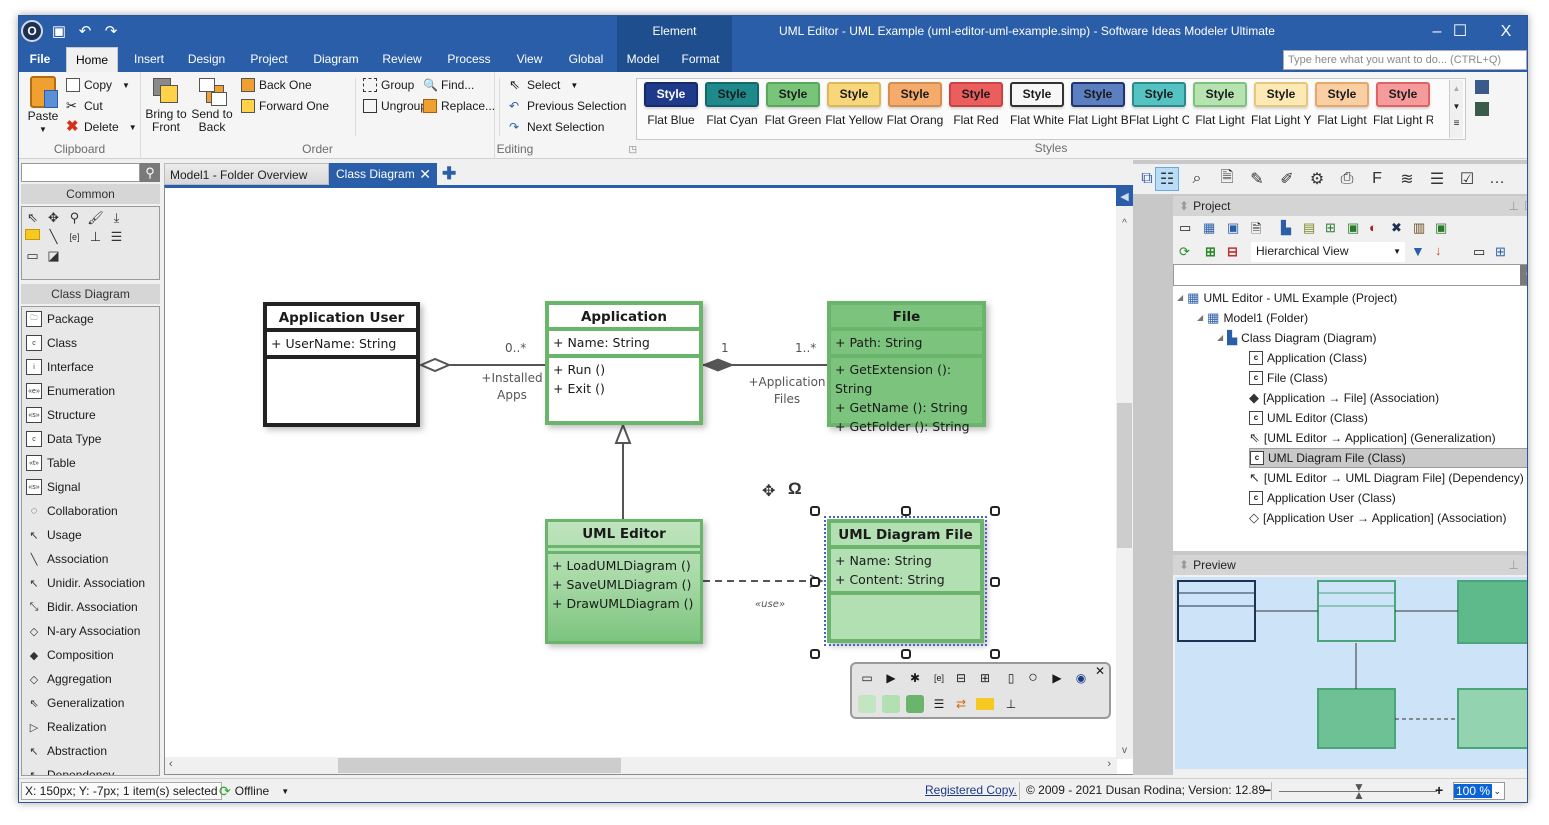  Describe the element at coordinates (1344, 398) in the screenshot. I see `tree-node: ◆ [Application → File] (Association)` at that location.